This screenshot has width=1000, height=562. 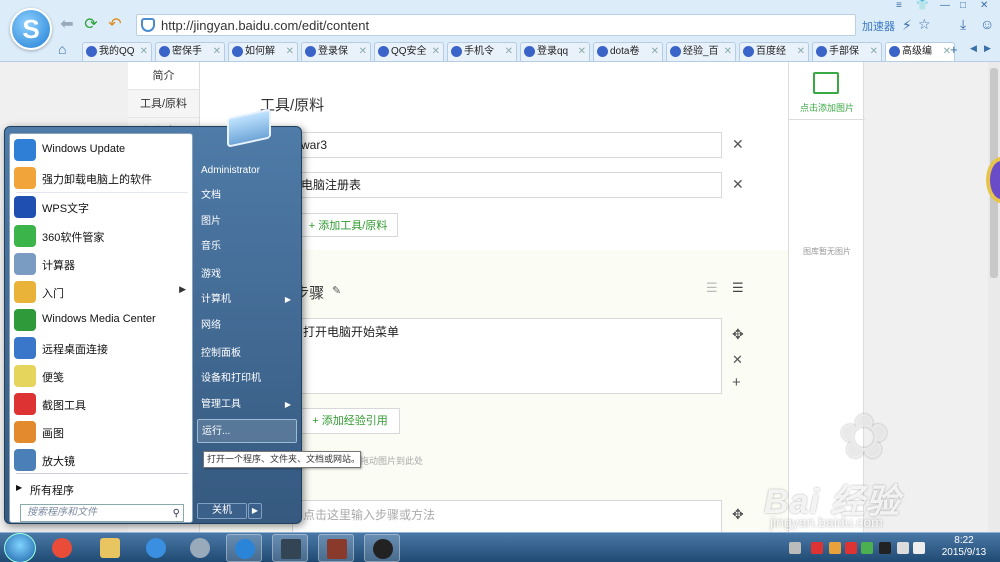 What do you see at coordinates (738, 334) in the screenshot?
I see `move-step-1-icon: ✥` at bounding box center [738, 334].